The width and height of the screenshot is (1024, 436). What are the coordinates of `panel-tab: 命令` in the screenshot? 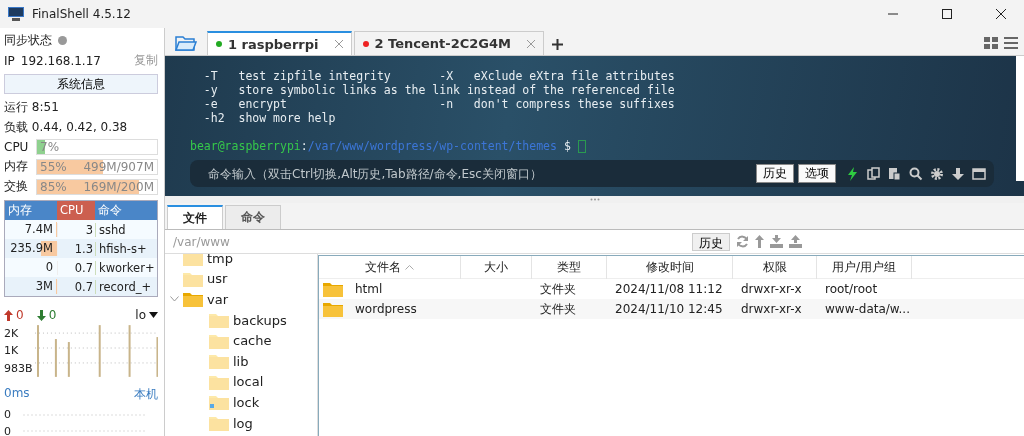 It's located at (253, 217).